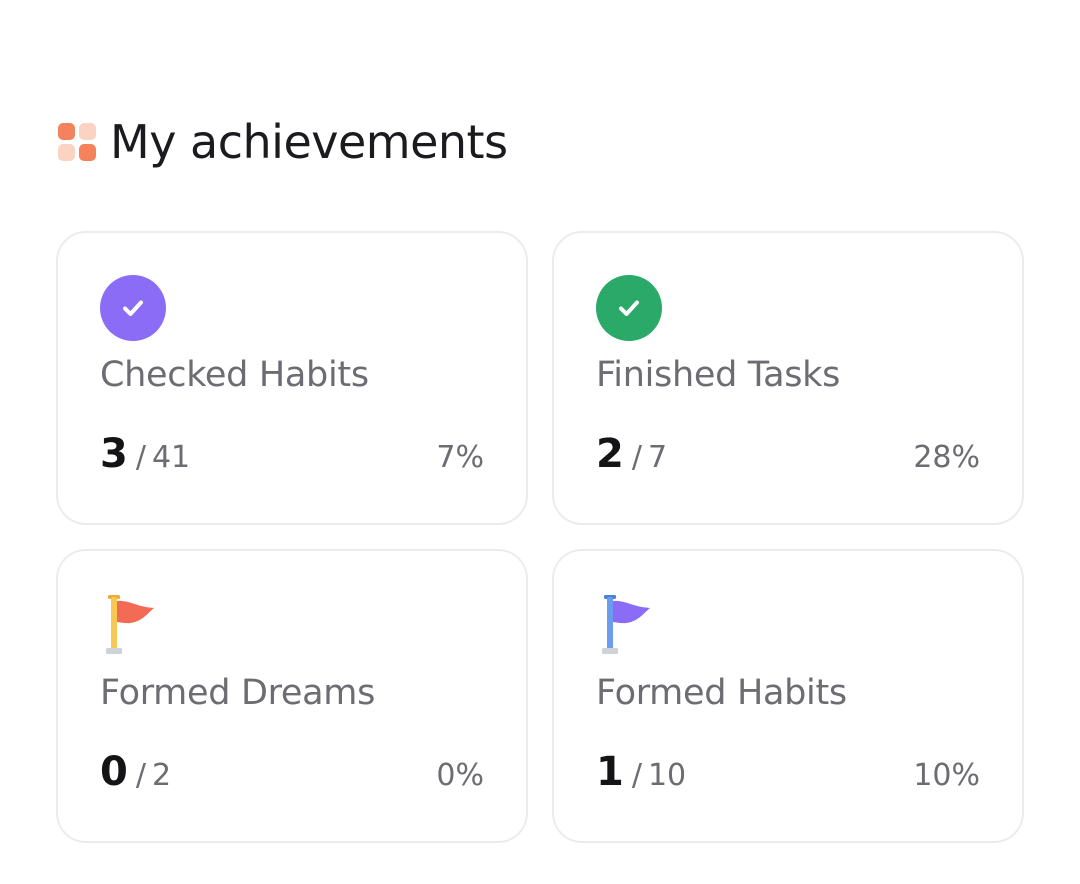 This screenshot has height=884, width=1080. I want to click on achievement-total: 2, so click(161, 775).